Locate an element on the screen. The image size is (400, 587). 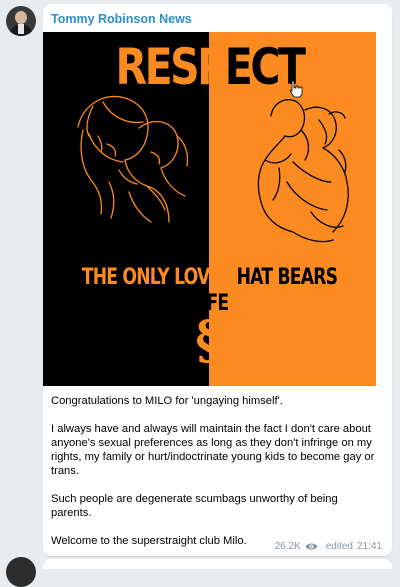
channel-avatar is located at coordinates (21, 21).